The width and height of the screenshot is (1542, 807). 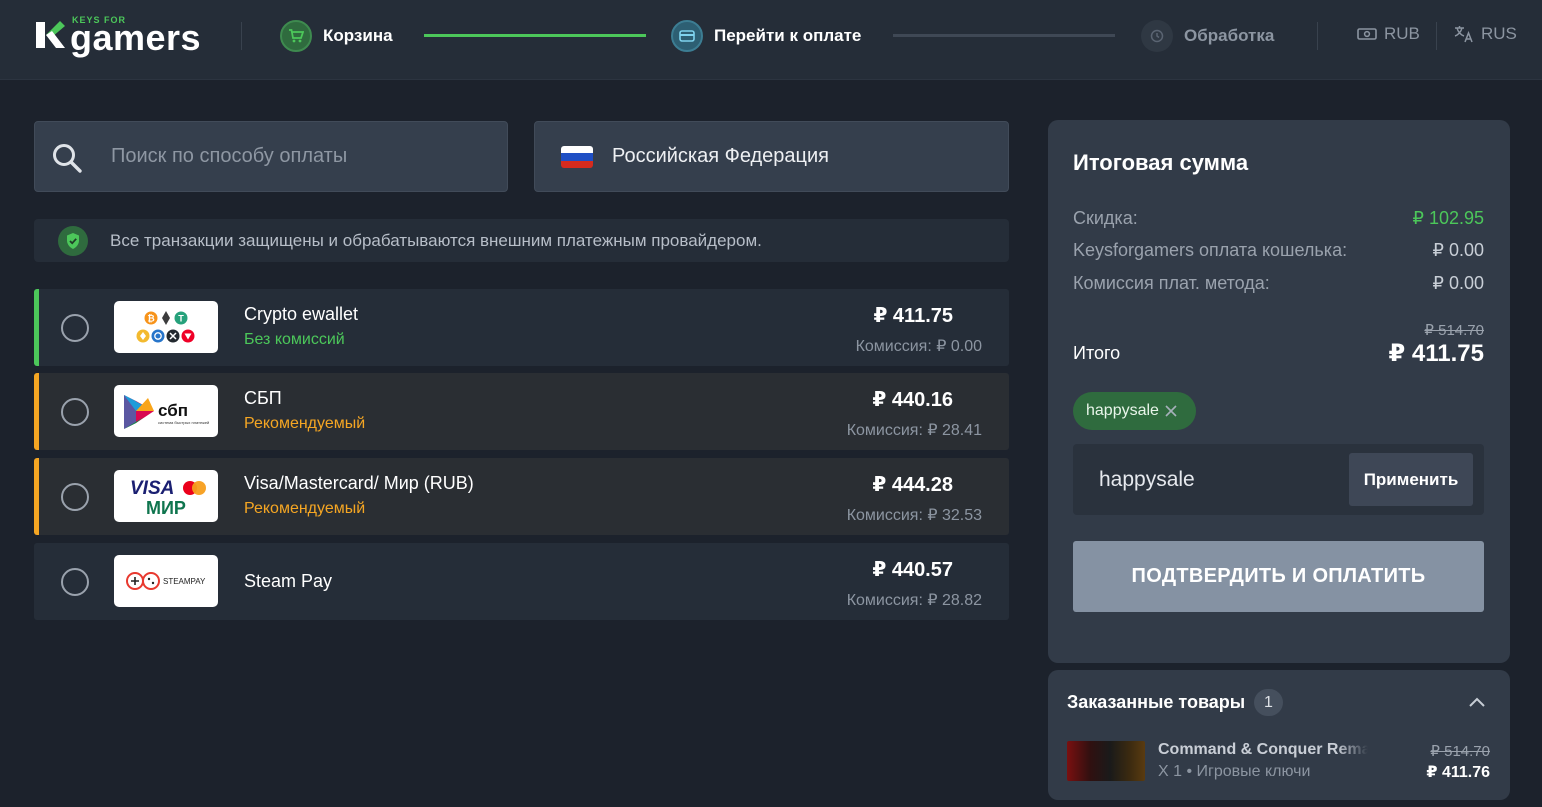 I want to click on method-name: Crypto ewallet, so click(x=301, y=314).